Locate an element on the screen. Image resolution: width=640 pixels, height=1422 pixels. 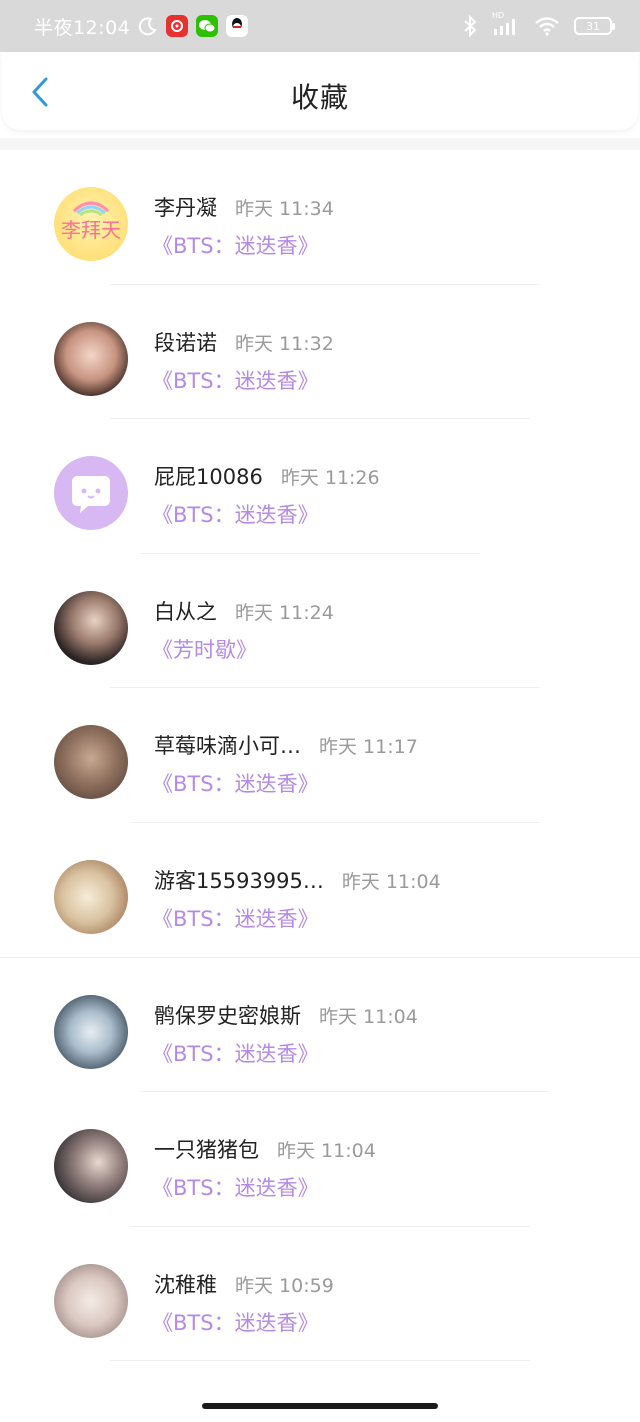
svg-text: 李拜天 is located at coordinates (91, 230).